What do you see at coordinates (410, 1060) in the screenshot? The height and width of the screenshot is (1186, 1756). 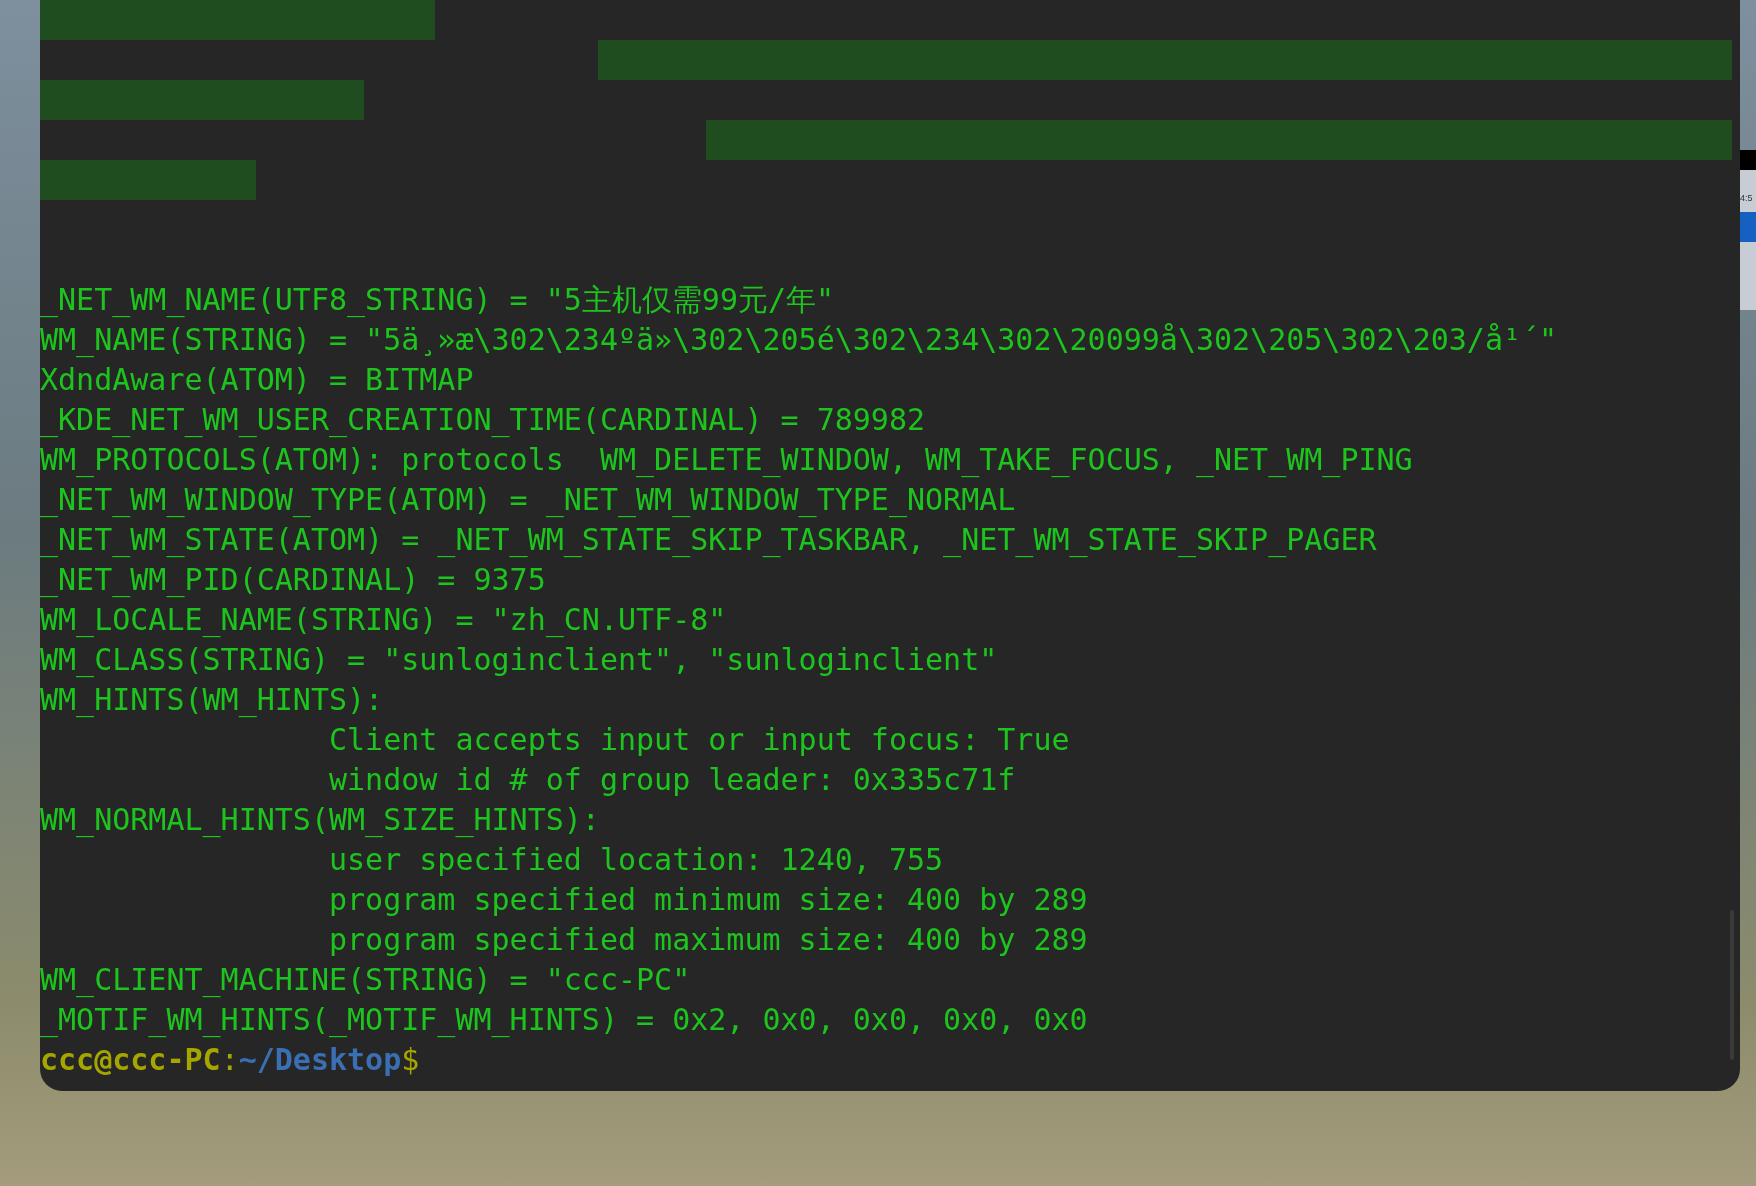 I see `prompt-symbol: $` at bounding box center [410, 1060].